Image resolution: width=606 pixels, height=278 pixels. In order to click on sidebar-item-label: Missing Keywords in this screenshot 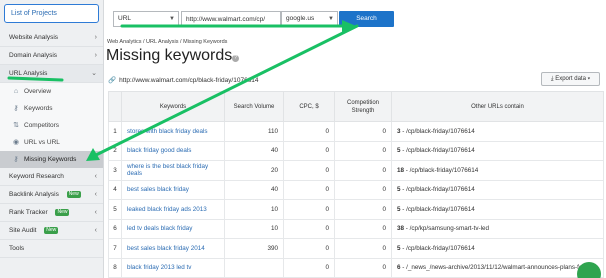, I will do `click(50, 159)`.